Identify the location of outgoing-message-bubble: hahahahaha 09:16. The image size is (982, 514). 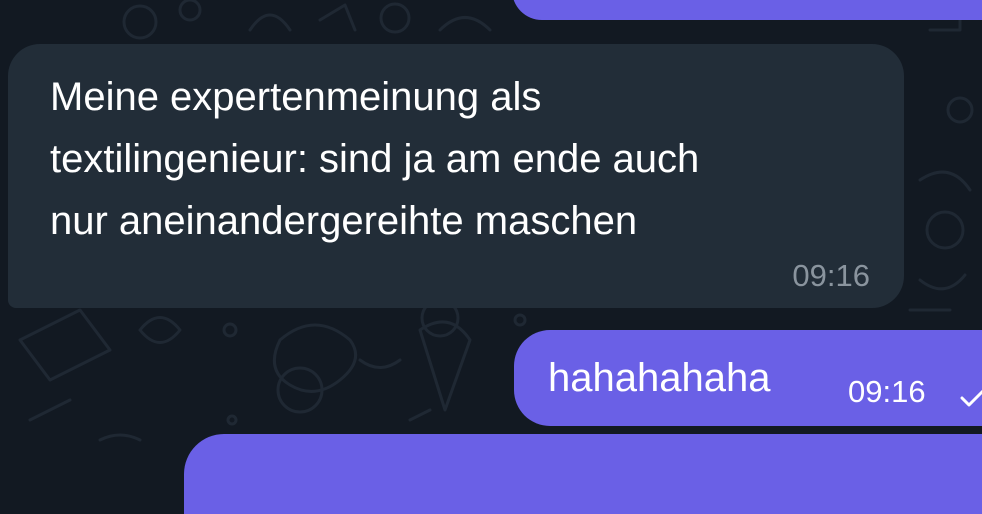
(748, 378).